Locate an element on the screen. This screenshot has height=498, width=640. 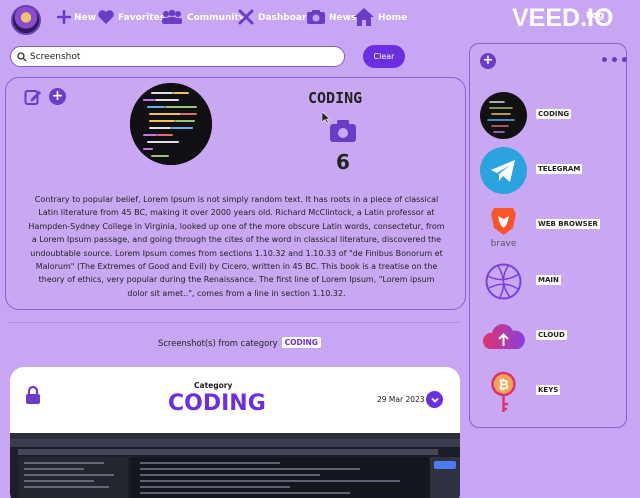
users-icon is located at coordinates (172, 18).